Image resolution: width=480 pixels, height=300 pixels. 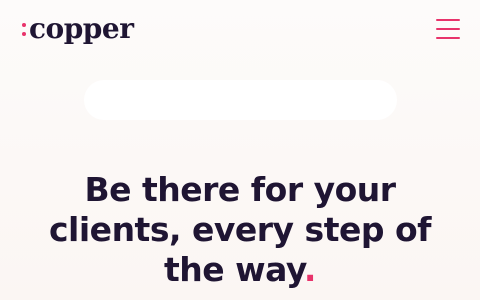 I want to click on logo-wordmark: copper, so click(x=81, y=28).